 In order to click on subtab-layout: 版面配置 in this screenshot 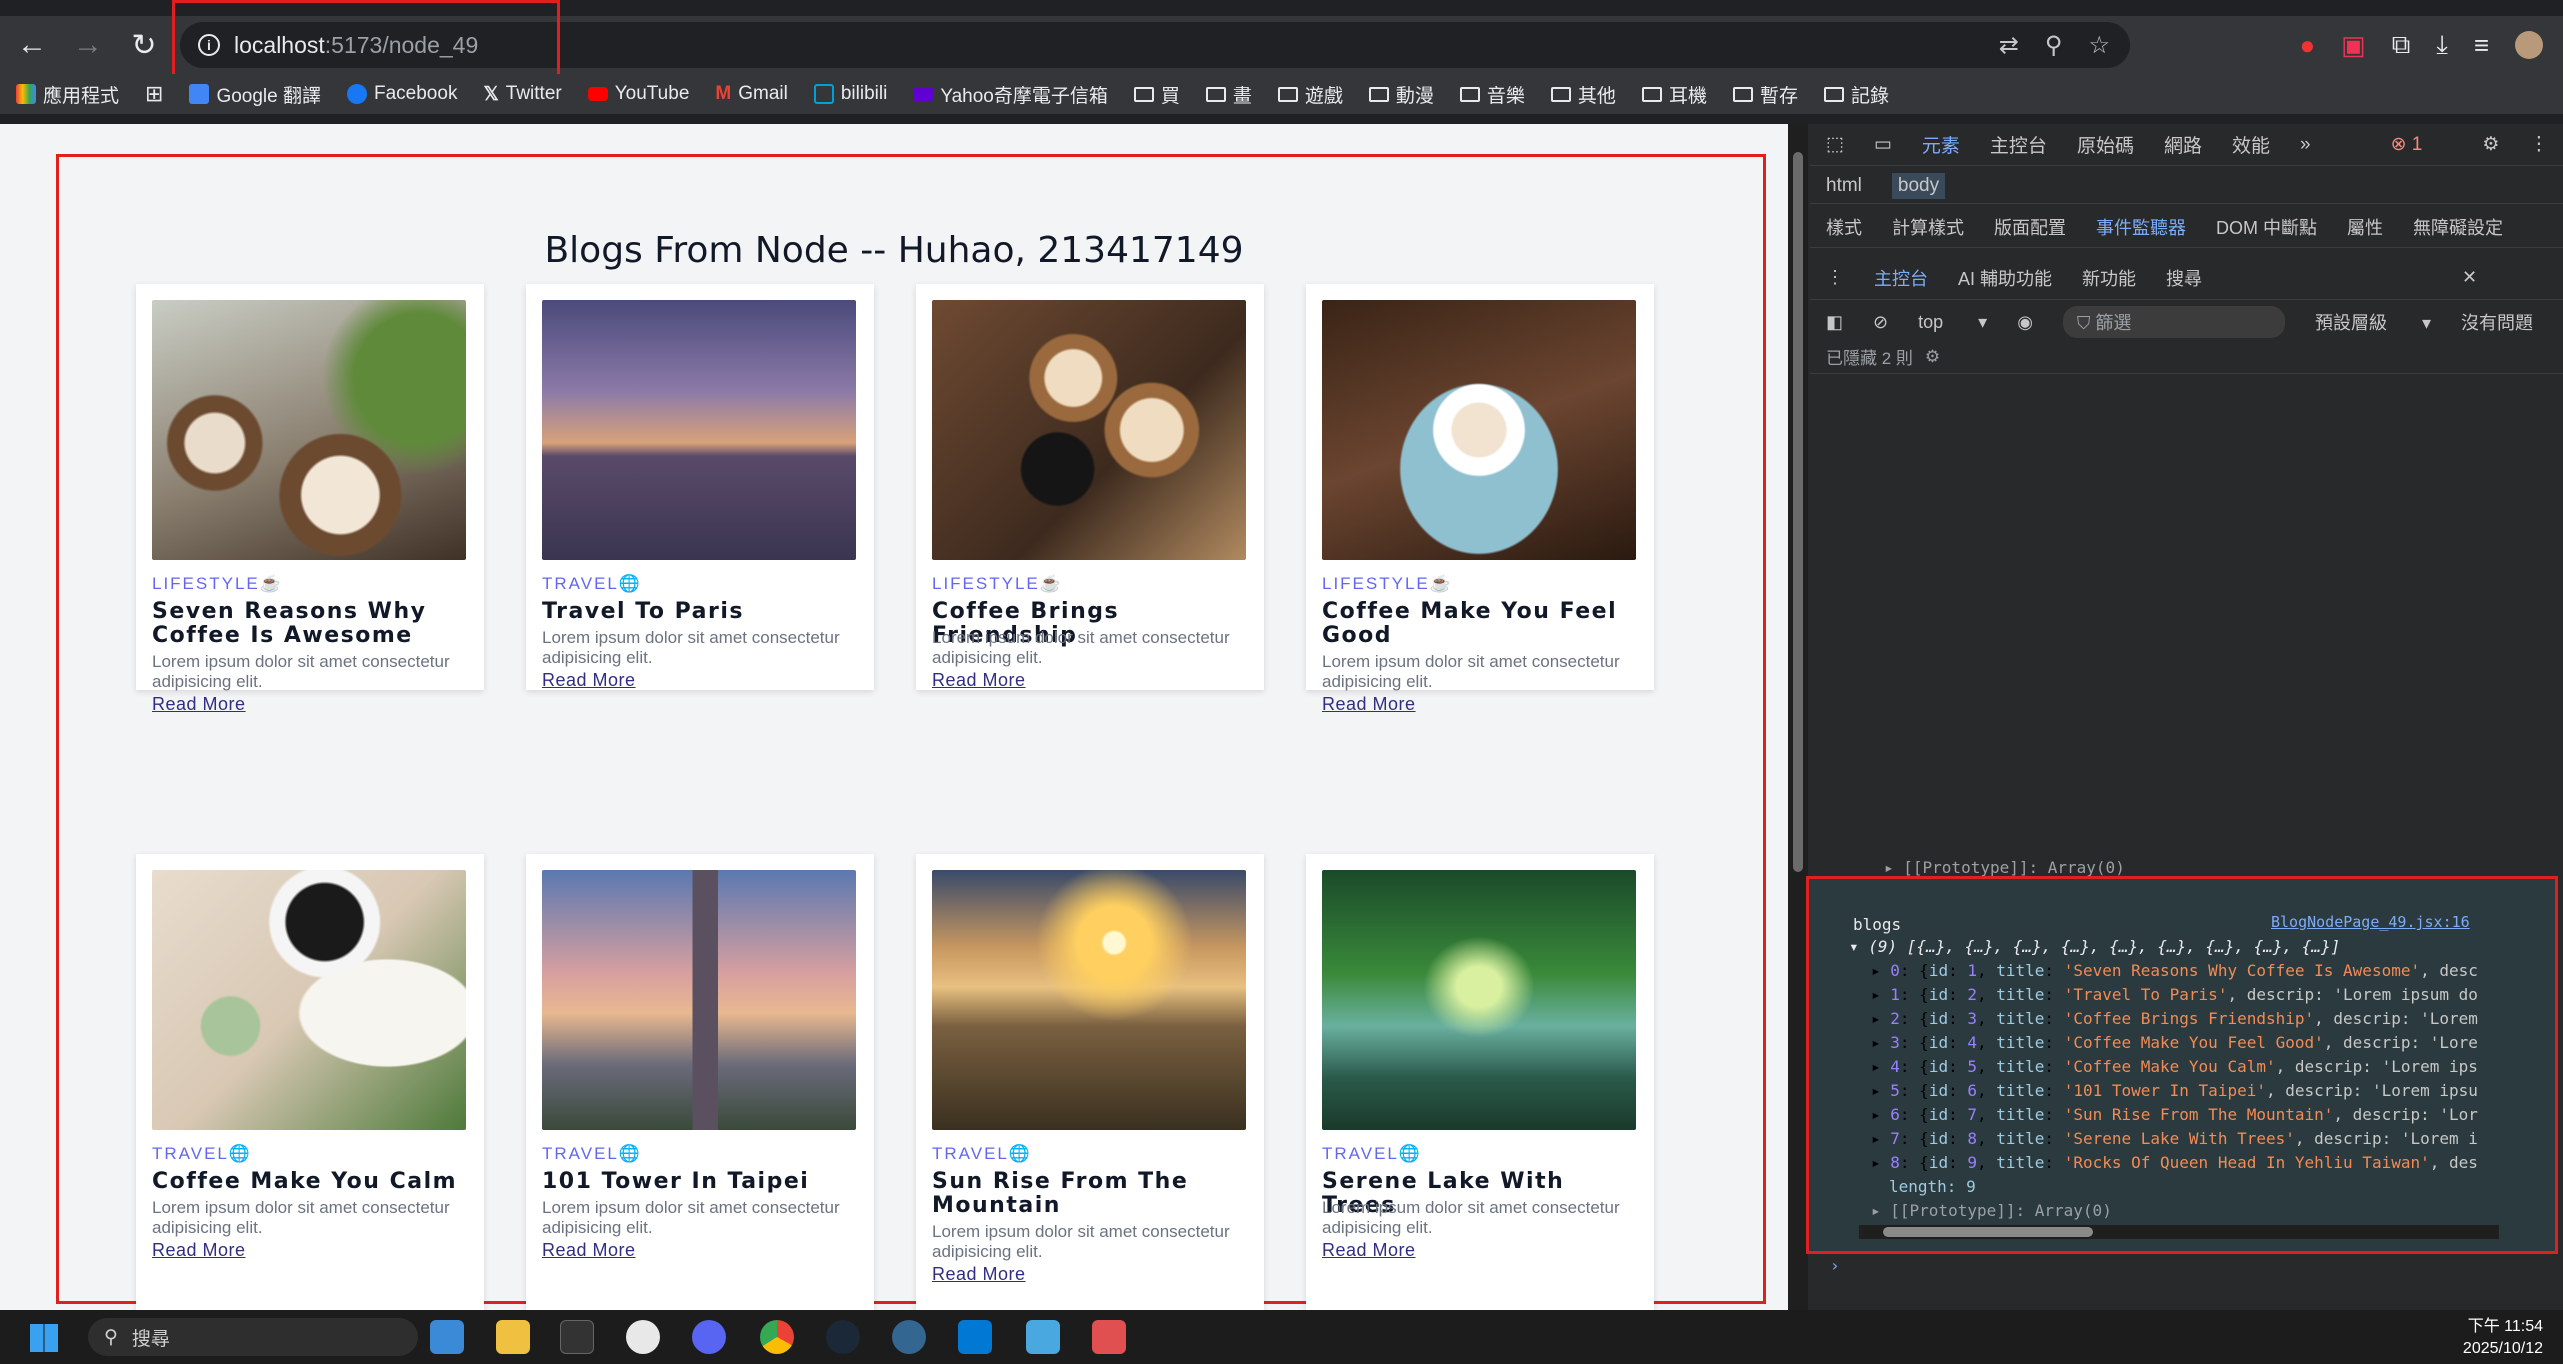, I will do `click(2030, 227)`.